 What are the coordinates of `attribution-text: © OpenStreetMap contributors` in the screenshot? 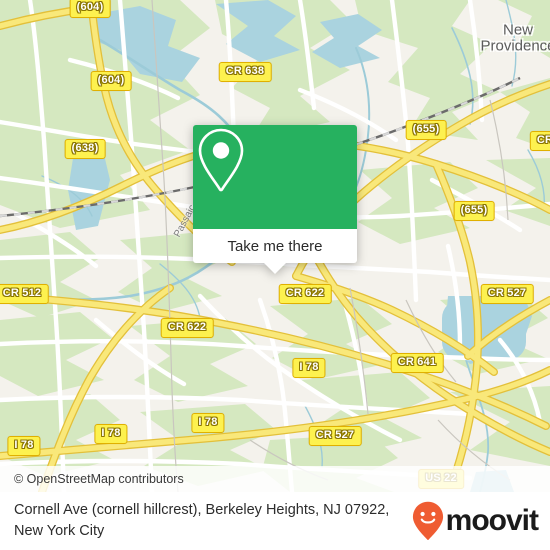 It's located at (99, 479).